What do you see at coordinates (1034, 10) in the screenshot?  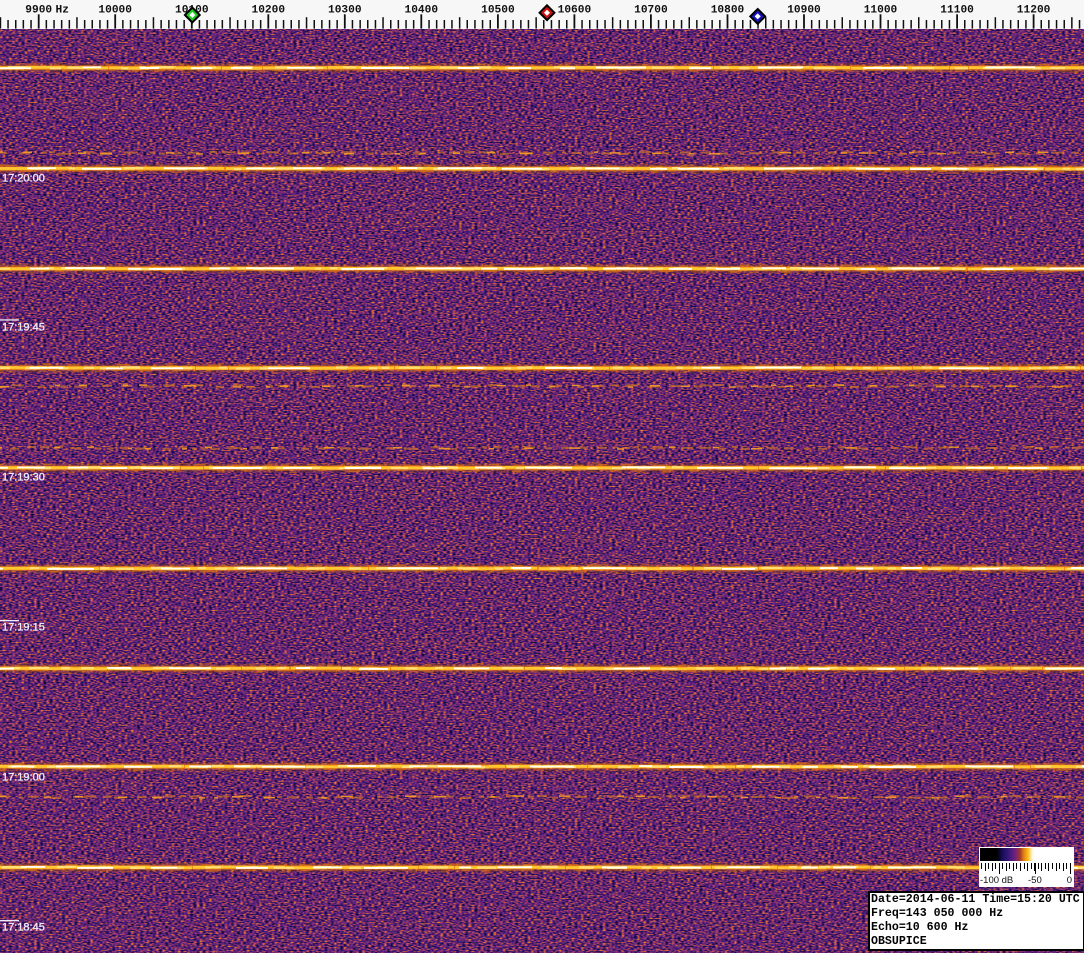 I see `svg-text: 11200` at bounding box center [1034, 10].